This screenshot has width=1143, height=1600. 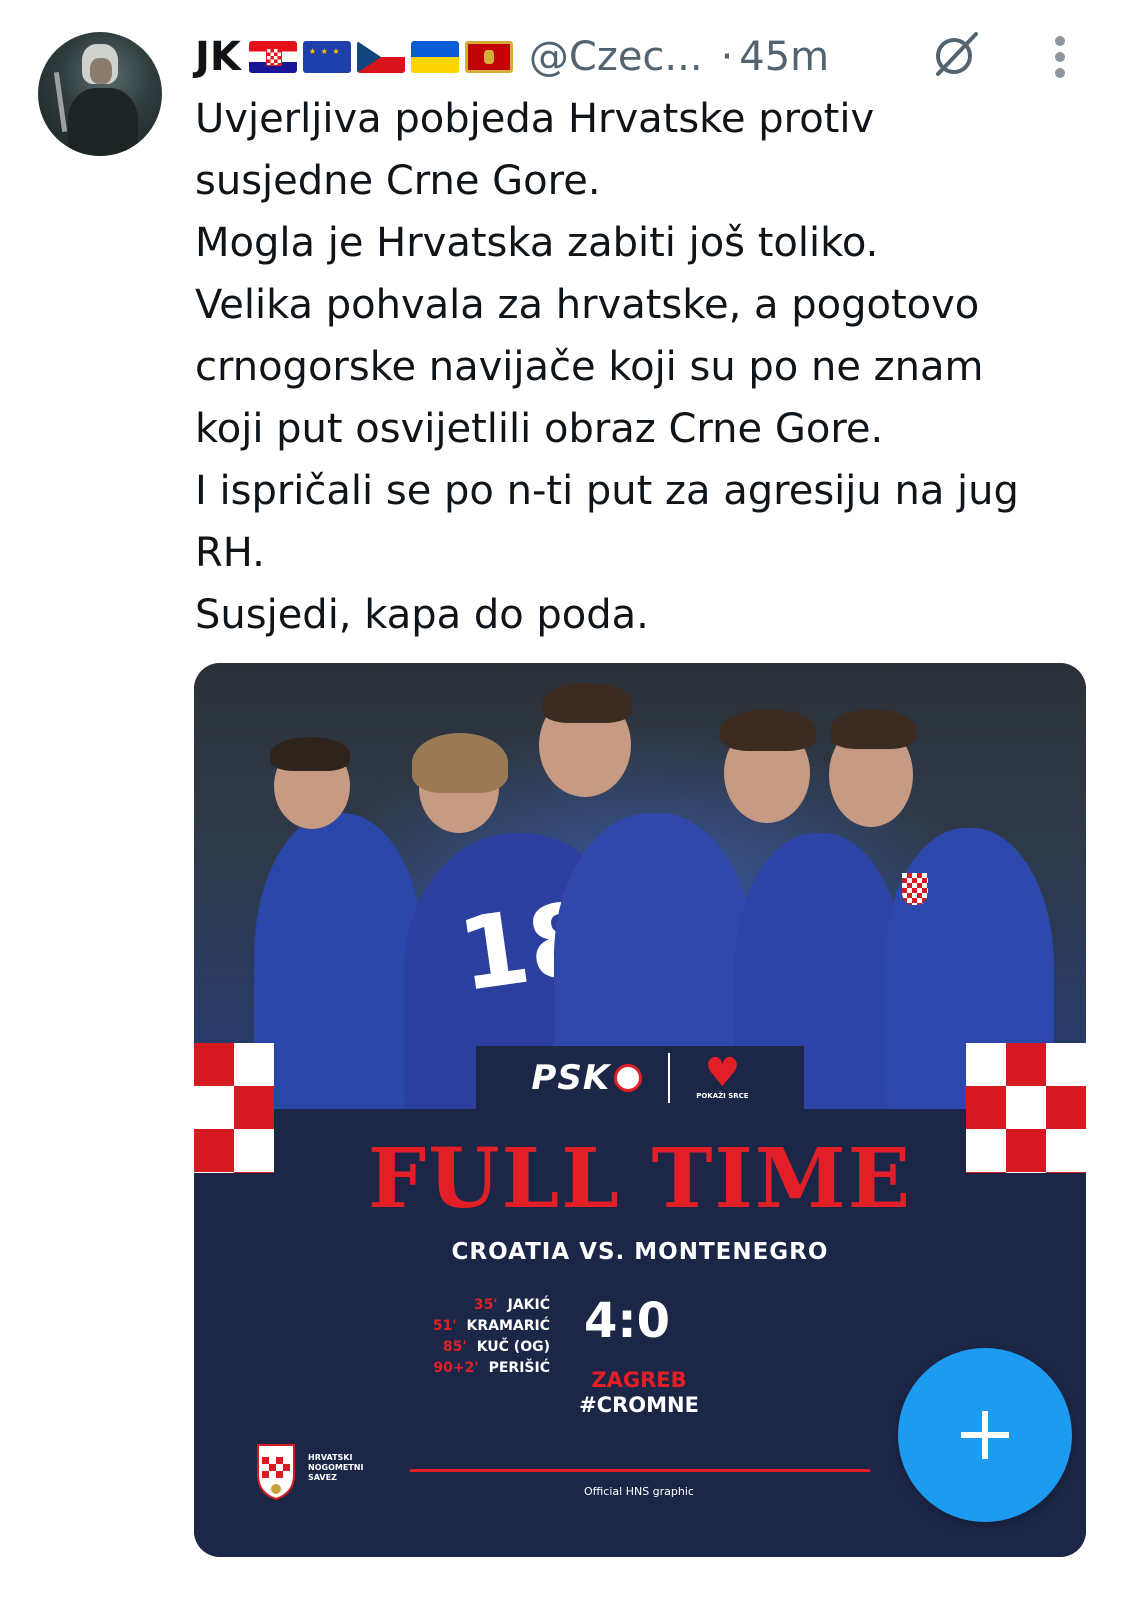 What do you see at coordinates (326, 57) in the screenshot?
I see `eu-flag-icon` at bounding box center [326, 57].